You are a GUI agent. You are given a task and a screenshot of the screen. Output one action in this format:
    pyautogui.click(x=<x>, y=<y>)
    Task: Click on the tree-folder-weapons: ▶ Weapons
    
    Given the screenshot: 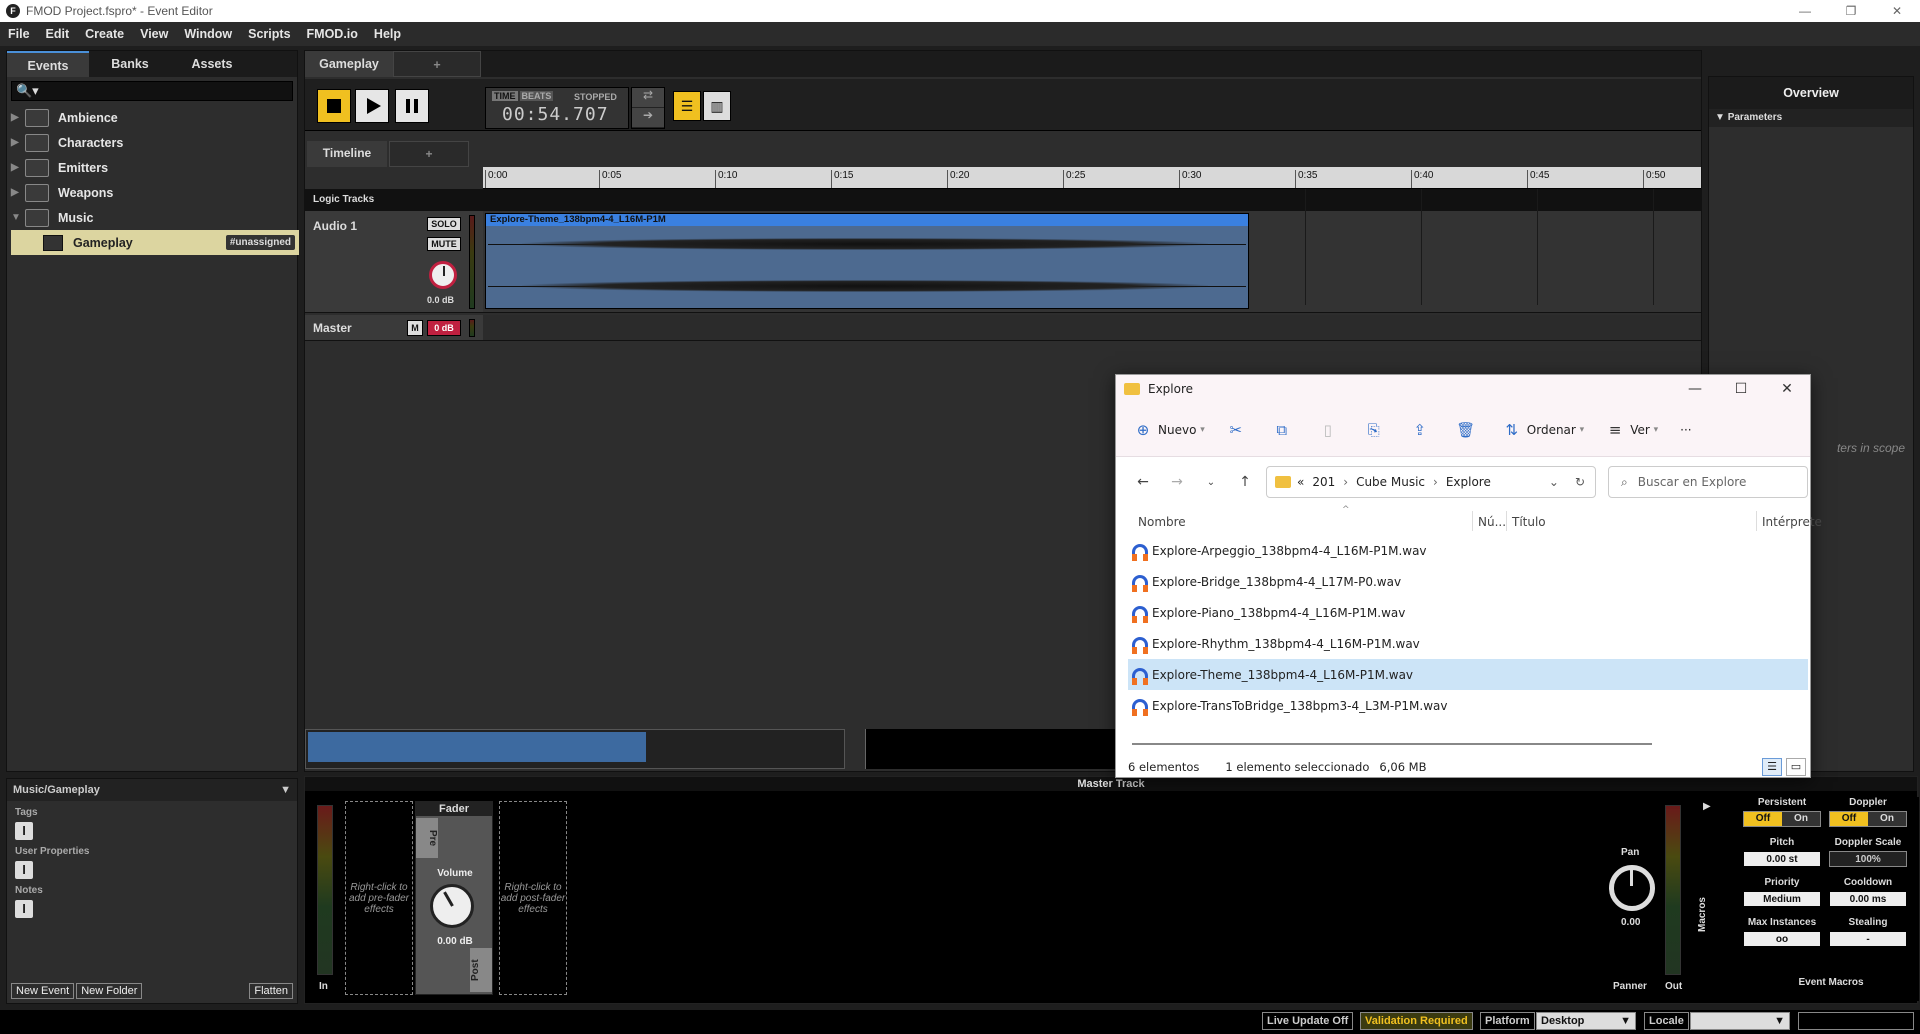 What is the action you would take?
    pyautogui.click(x=152, y=192)
    